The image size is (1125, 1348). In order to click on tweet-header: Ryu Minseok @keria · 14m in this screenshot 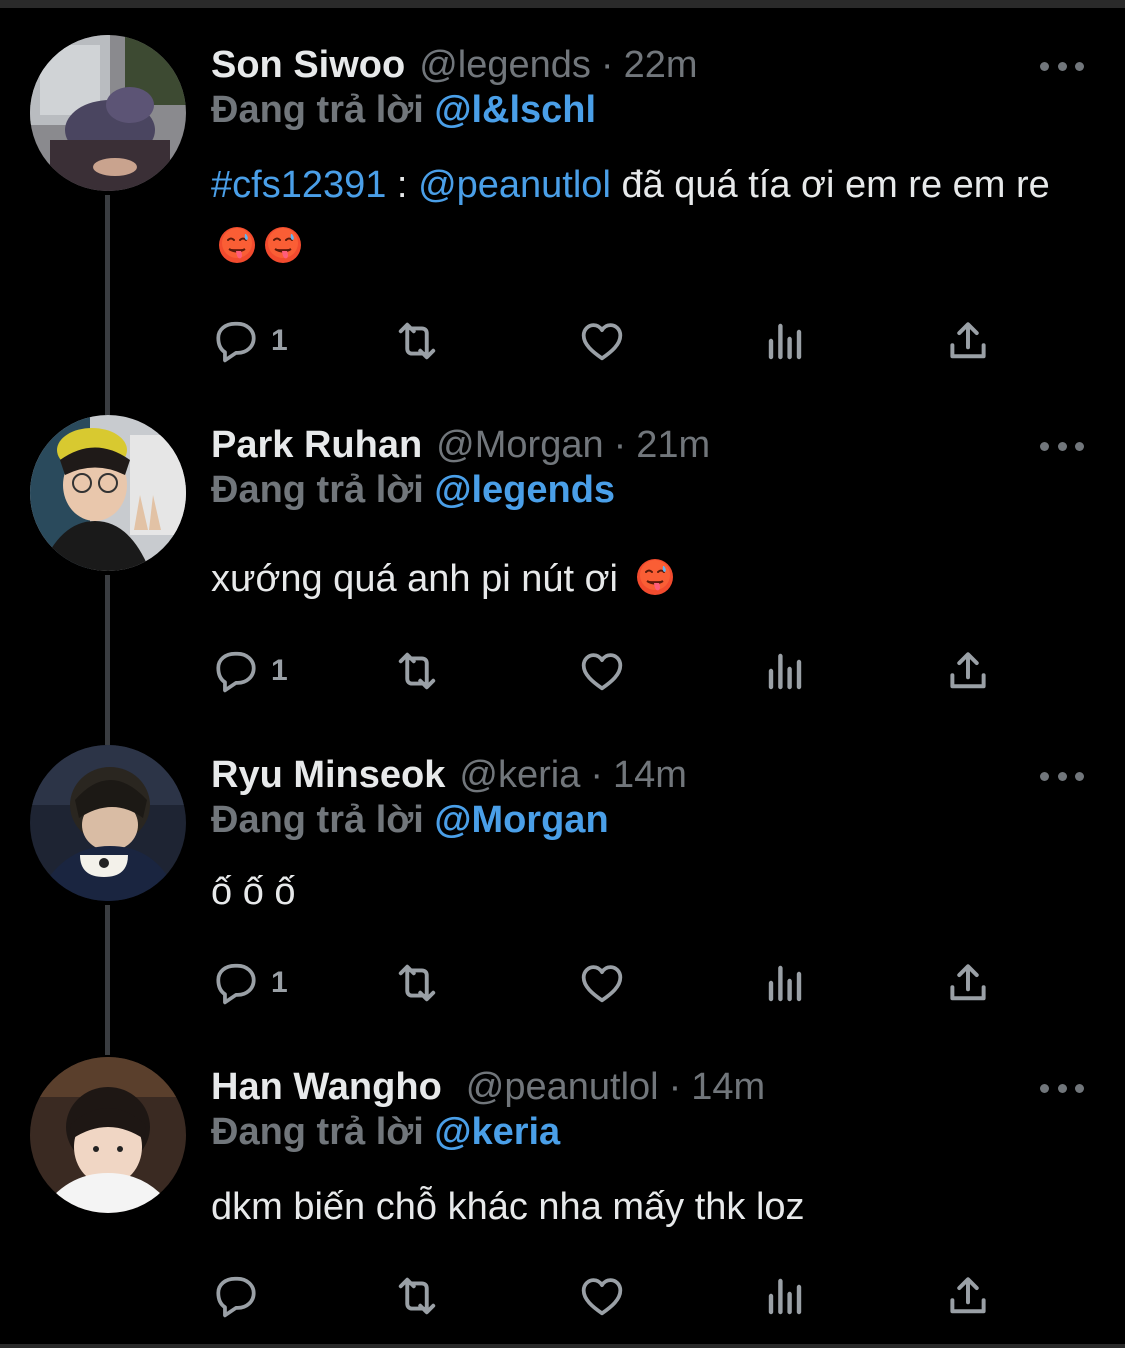, I will do `click(449, 775)`.